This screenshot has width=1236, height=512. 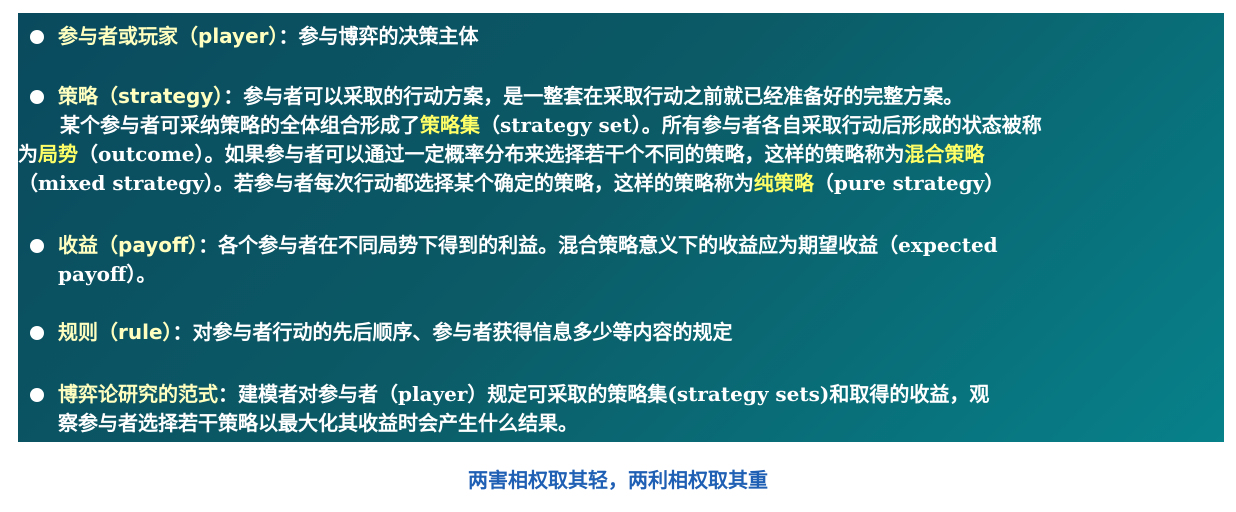 I want to click on bullet-line-continued: 察参与者选择若干策略以最大化其收益时会产生什么结果。, so click(x=636, y=423).